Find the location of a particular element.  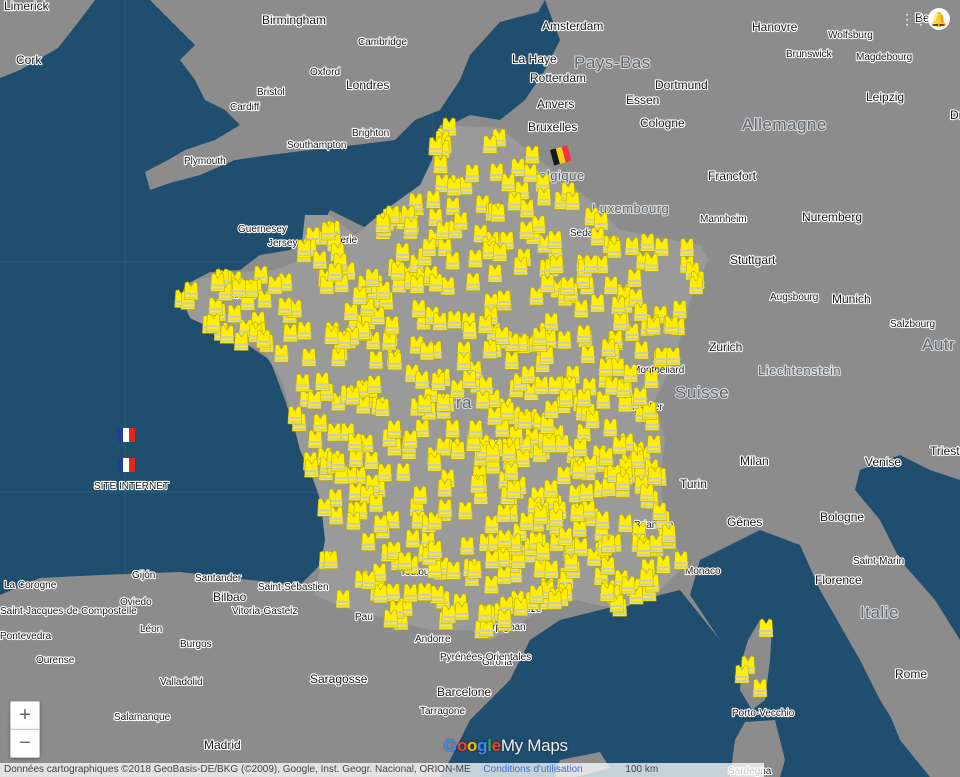

city-label: Pontevedra is located at coordinates (26, 636).